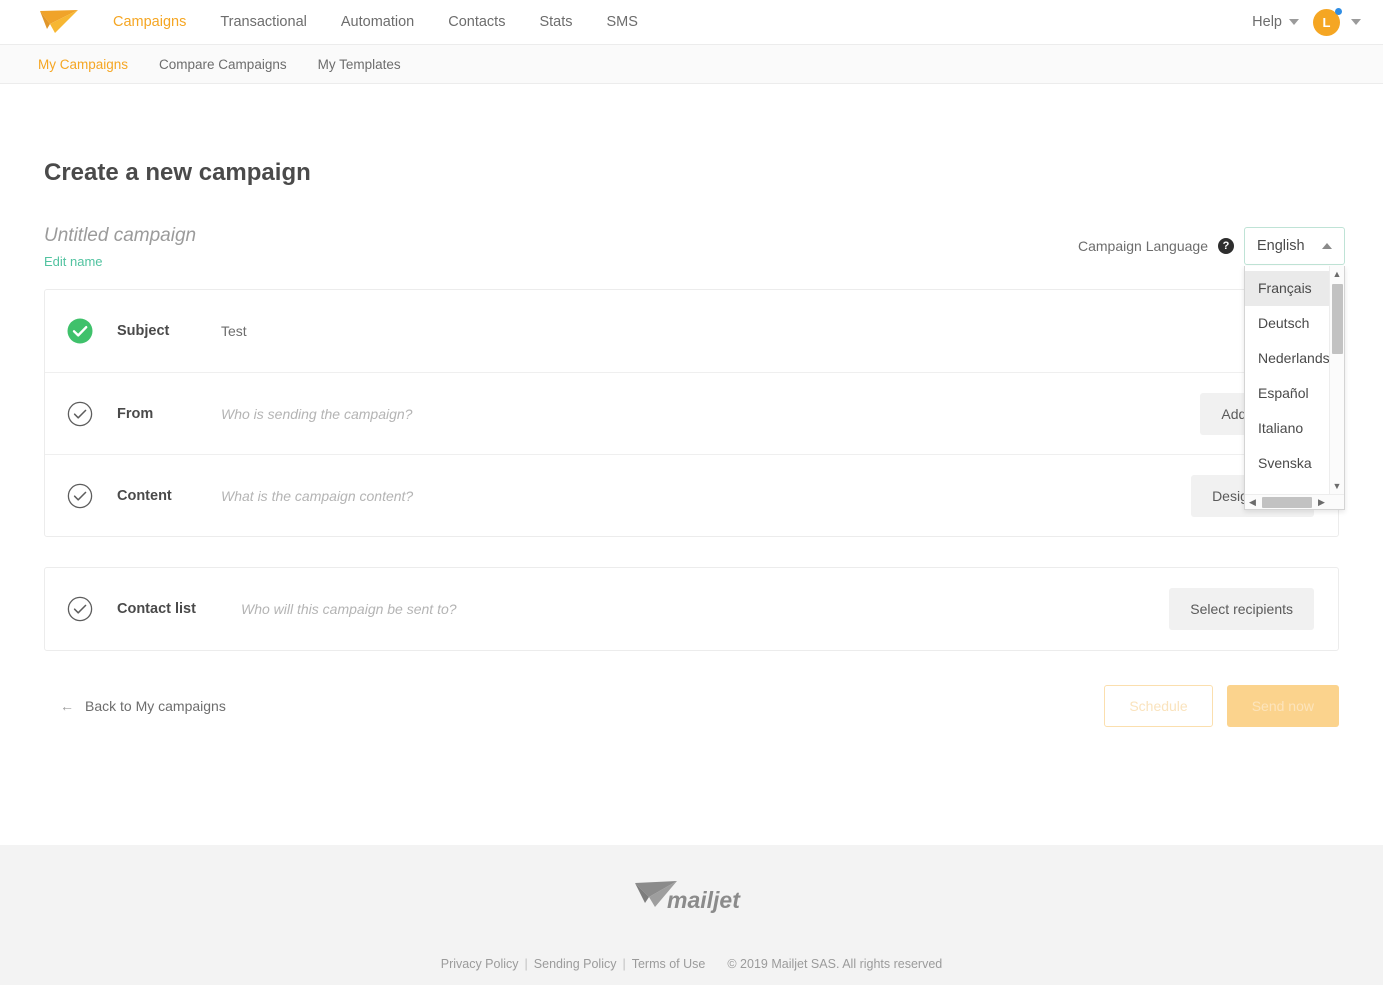 Image resolution: width=1383 pixels, height=985 pixels. Describe the element at coordinates (1282, 706) in the screenshot. I see `send-now-button: Send now` at that location.